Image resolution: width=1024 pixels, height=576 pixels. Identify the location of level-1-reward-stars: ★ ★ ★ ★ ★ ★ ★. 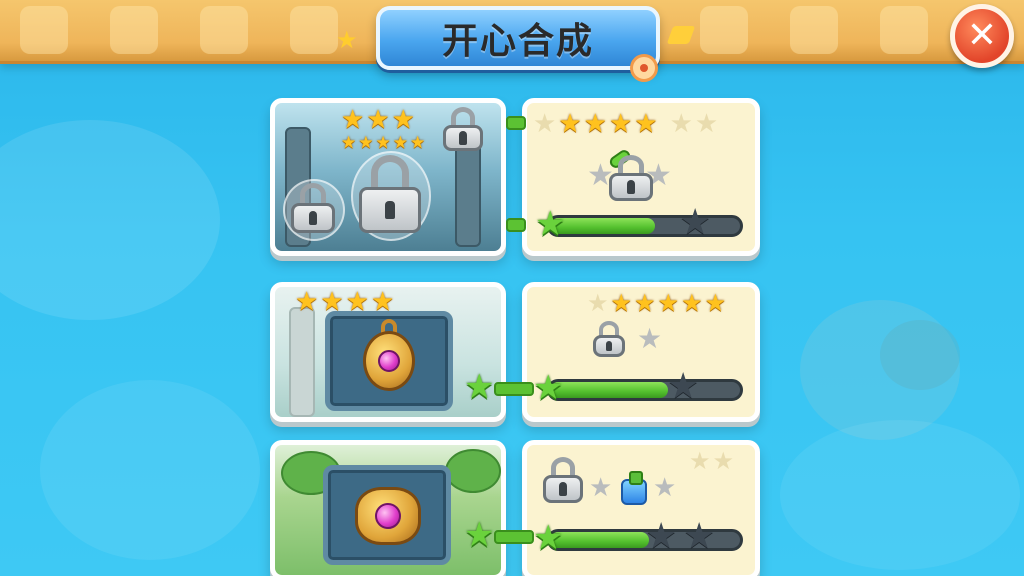
(625, 124).